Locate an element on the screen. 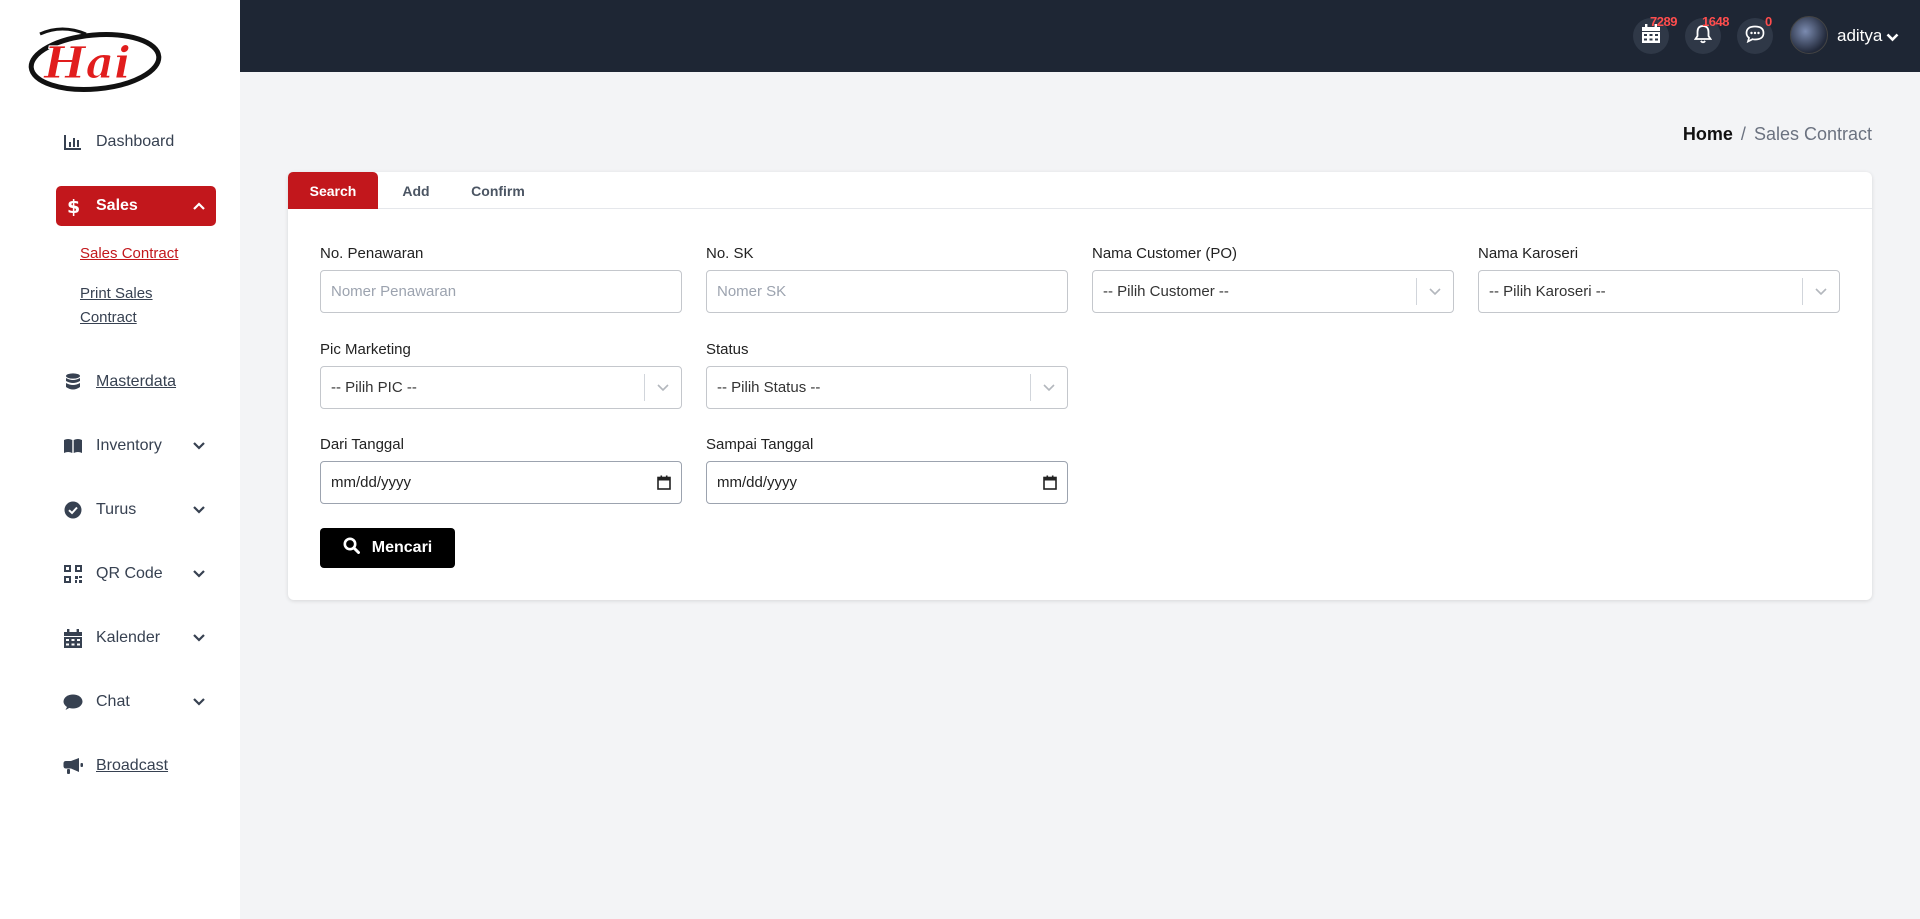 The image size is (1920, 919). nav-masterdata-label: Masterdata is located at coordinates (136, 381).